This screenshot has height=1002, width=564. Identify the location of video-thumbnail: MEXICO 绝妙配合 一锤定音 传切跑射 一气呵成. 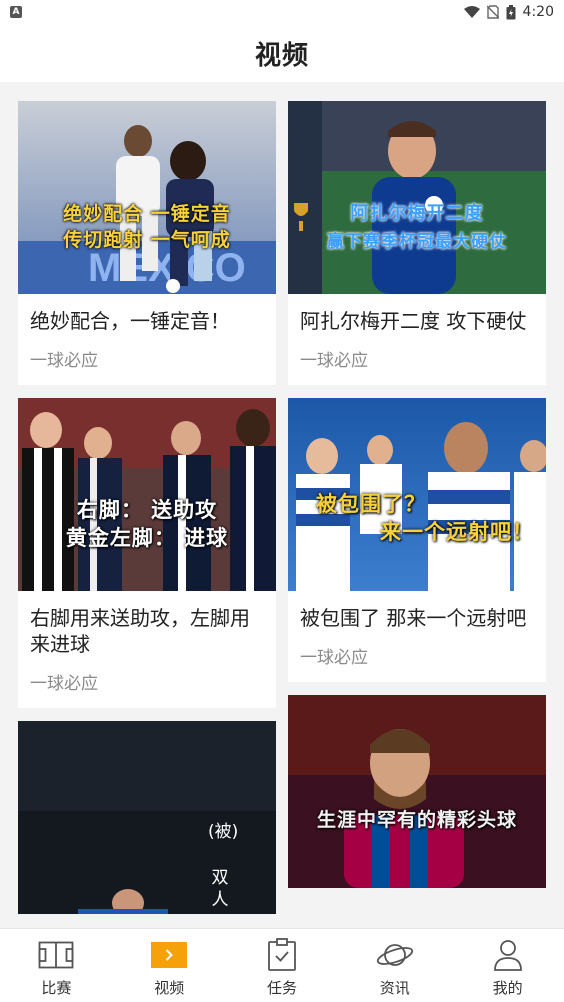
(147, 197).